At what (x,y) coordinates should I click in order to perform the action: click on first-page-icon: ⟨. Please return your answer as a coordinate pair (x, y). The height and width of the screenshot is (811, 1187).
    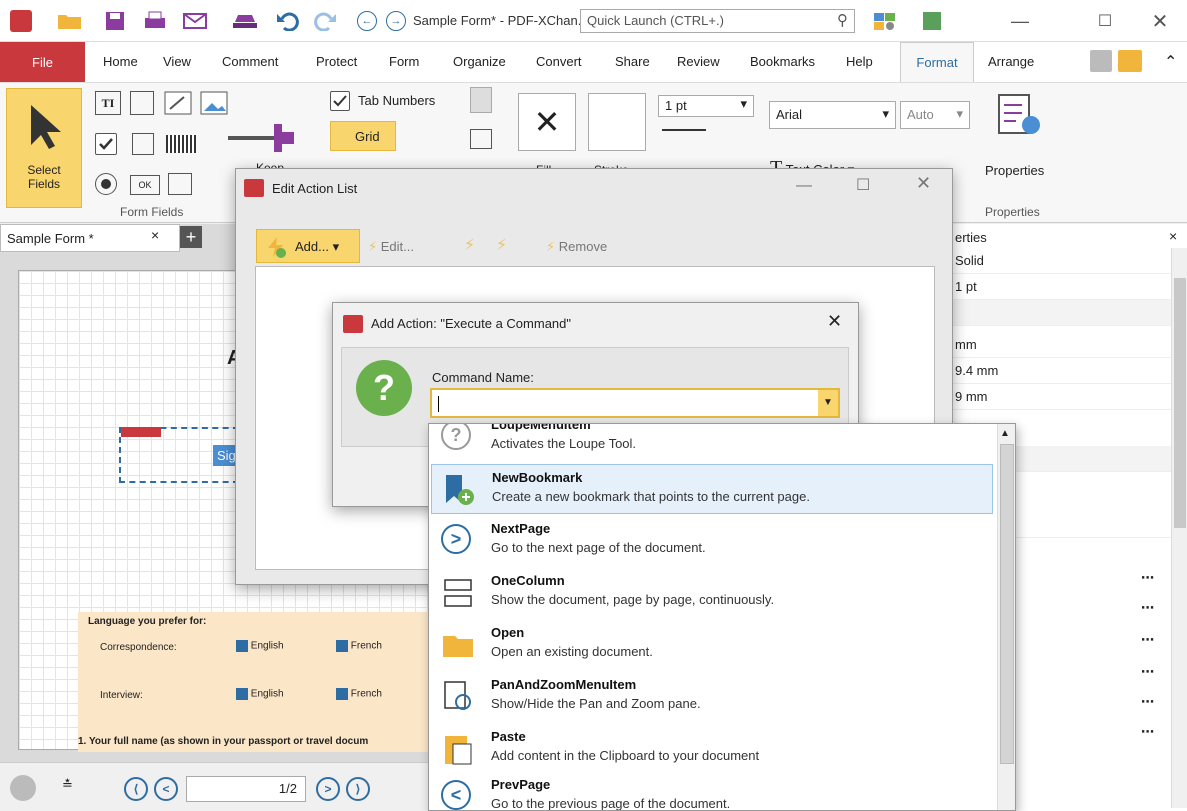
    Looking at the image, I should click on (136, 789).